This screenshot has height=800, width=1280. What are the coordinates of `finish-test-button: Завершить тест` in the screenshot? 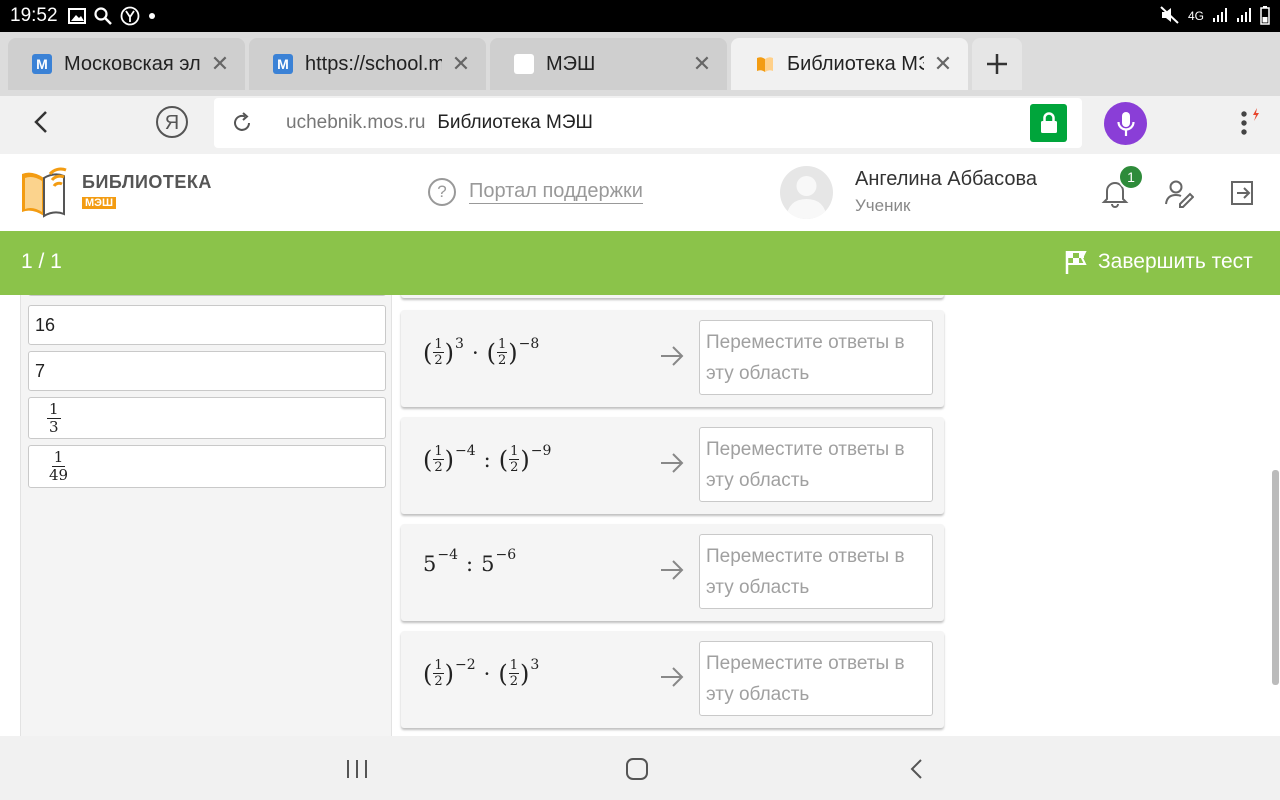 It's located at (1158, 262).